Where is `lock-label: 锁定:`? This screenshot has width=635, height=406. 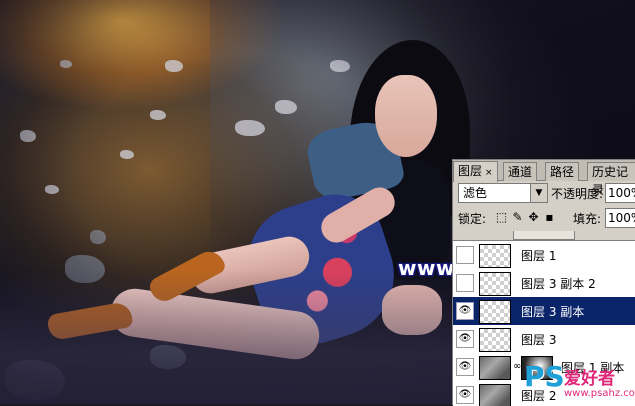
lock-label: 锁定: is located at coordinates (472, 219).